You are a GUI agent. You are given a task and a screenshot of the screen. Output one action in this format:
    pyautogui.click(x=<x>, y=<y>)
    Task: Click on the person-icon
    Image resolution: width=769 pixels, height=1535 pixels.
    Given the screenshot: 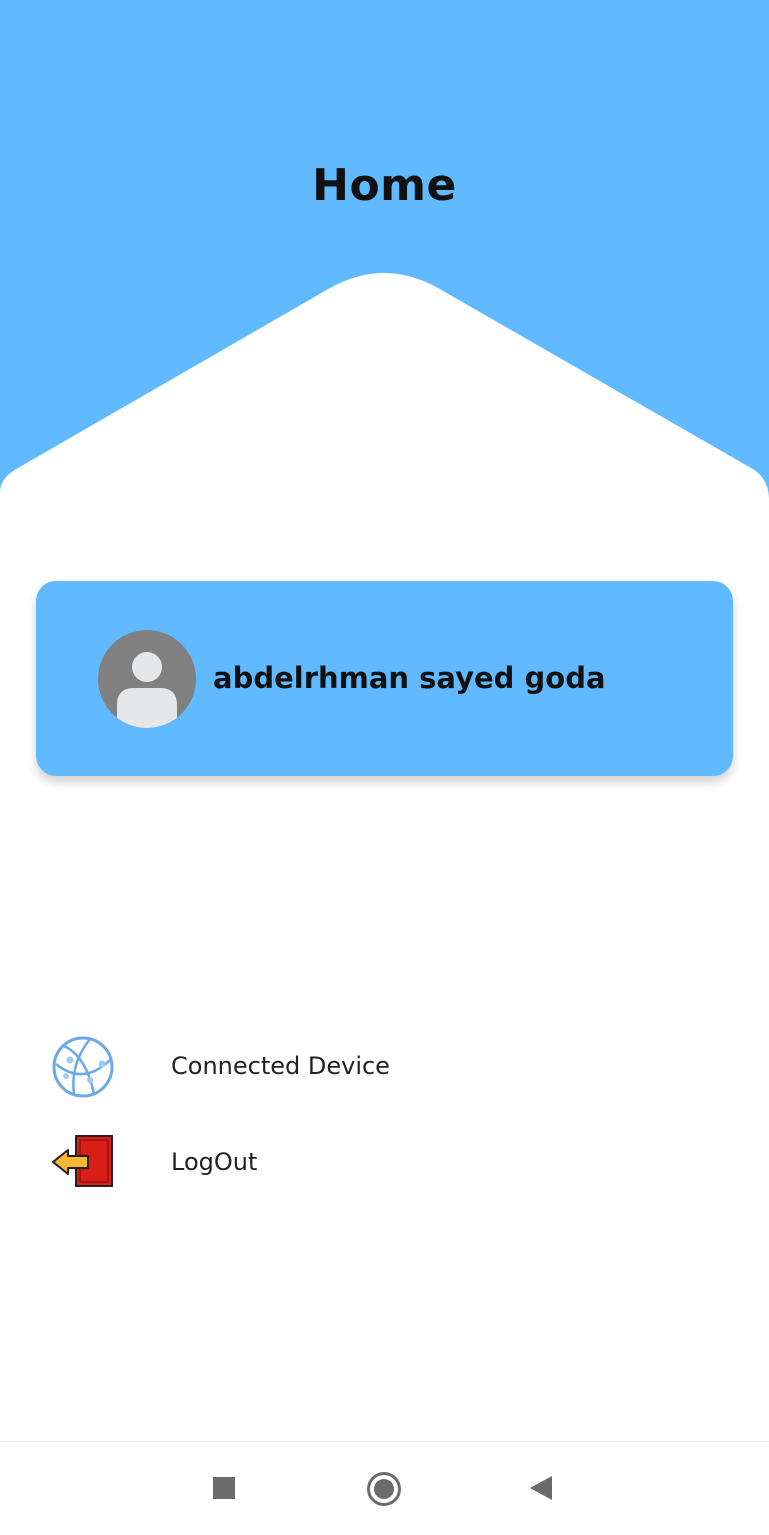 What is the action you would take?
    pyautogui.click(x=147, y=690)
    